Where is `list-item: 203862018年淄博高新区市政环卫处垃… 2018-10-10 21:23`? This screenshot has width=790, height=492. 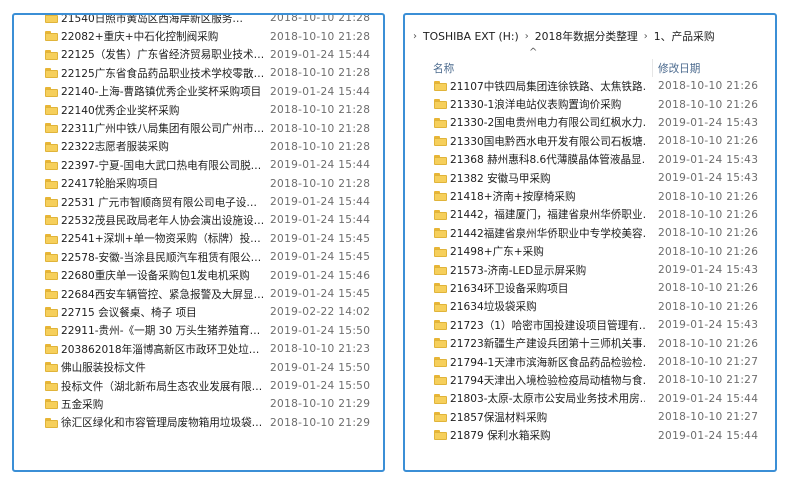
list-item: 203862018年淄博高新区市政环卫处垃… 2018-10-10 21:23 is located at coordinates (198, 349).